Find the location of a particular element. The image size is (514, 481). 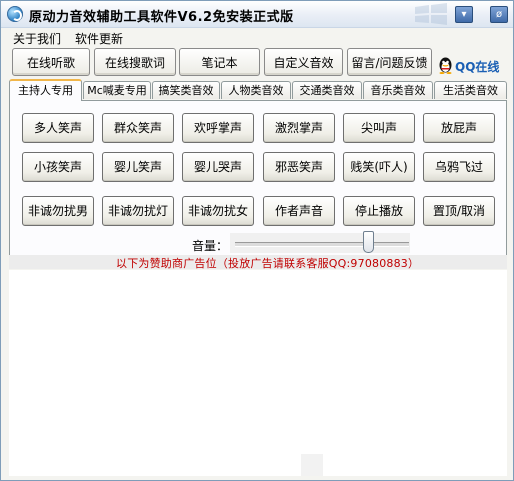

tab-music-sounds: 音乐类音效 is located at coordinates (398, 90).